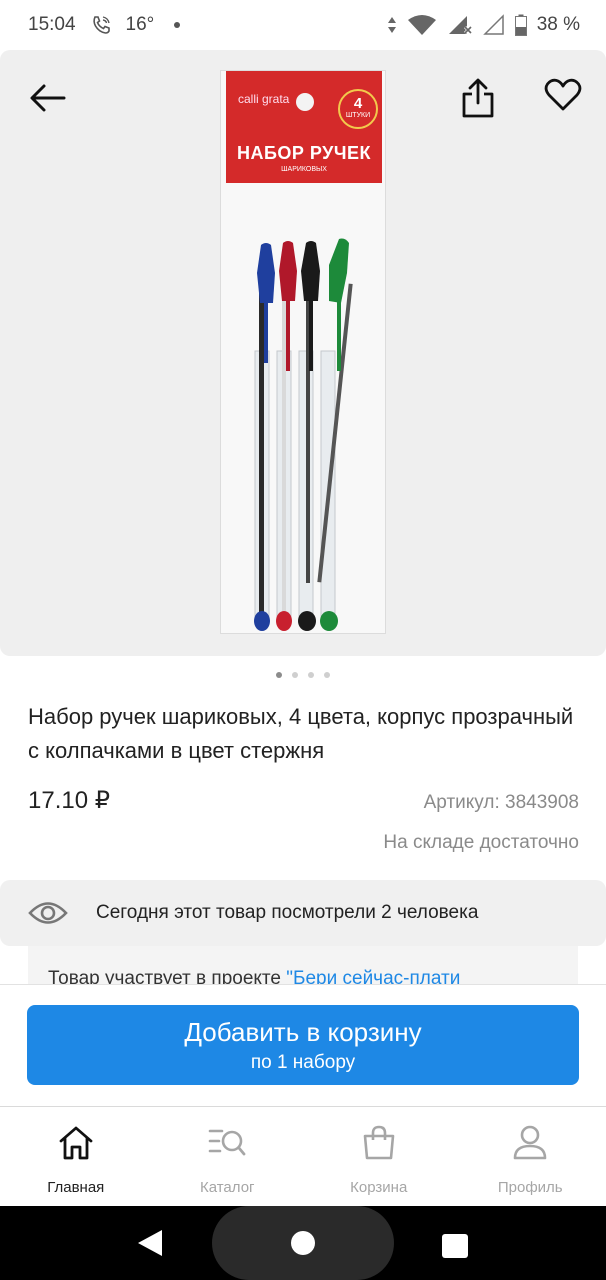 The width and height of the screenshot is (606, 1280). I want to click on nav-label-home: Главная, so click(76, 1187).